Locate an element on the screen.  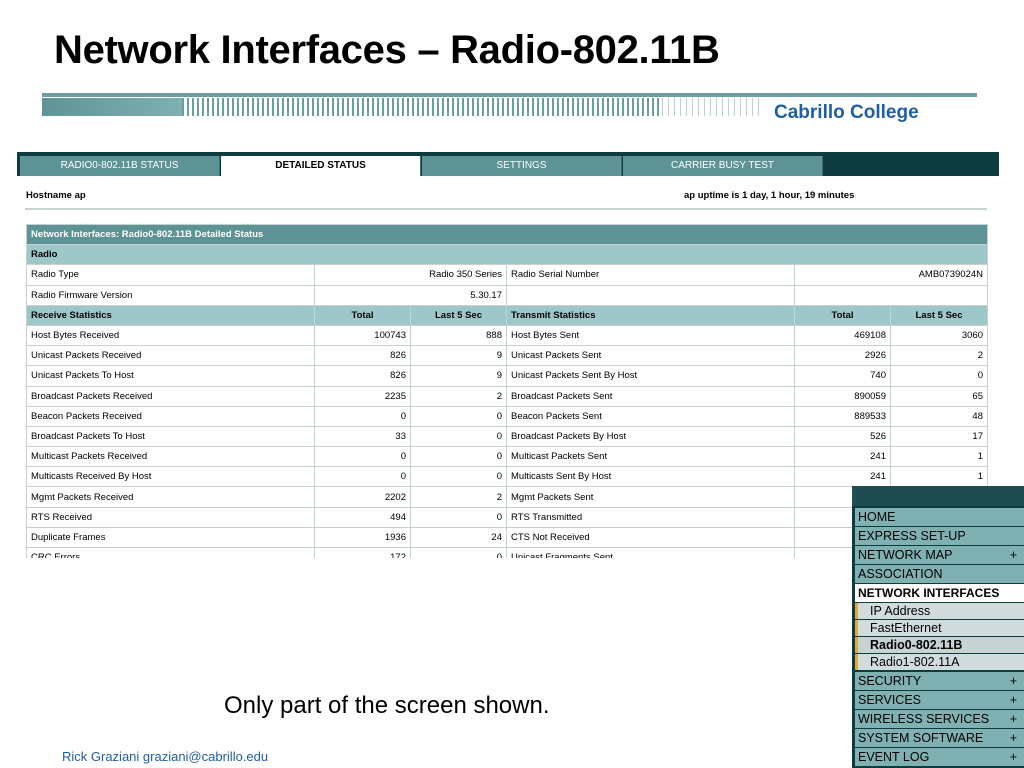
tab-settings: SETTINGS is located at coordinates (522, 166).